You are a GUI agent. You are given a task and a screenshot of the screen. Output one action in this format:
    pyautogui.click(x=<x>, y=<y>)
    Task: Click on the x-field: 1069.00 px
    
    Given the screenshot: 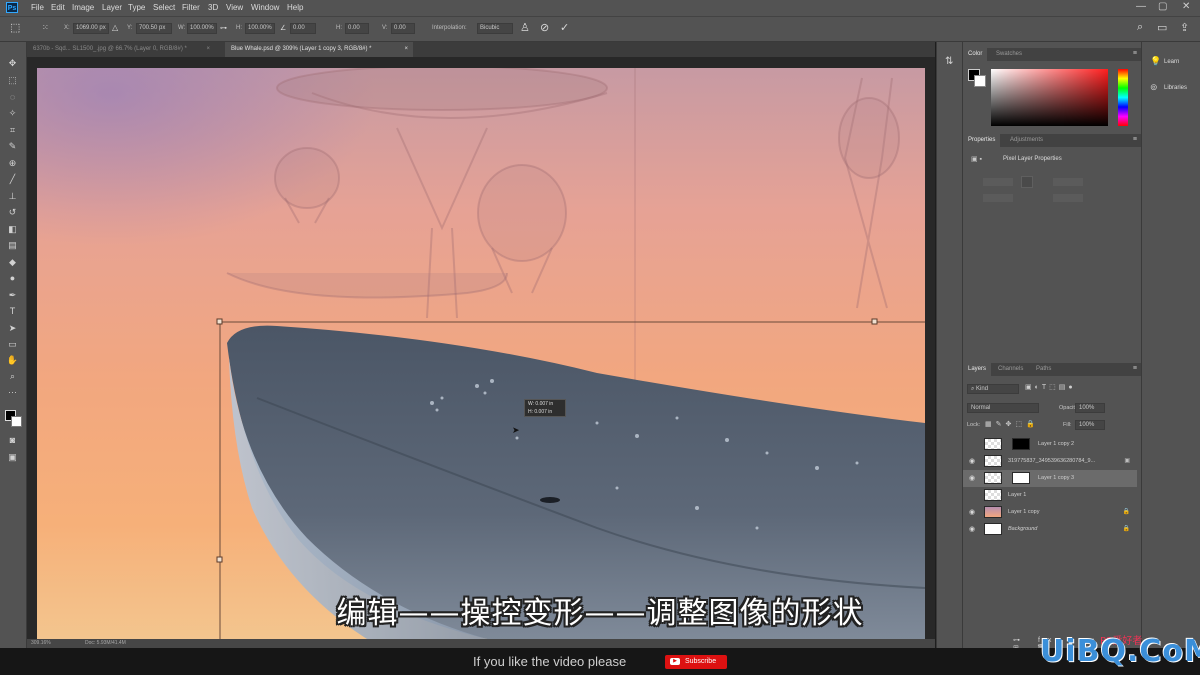 What is the action you would take?
    pyautogui.click(x=91, y=28)
    